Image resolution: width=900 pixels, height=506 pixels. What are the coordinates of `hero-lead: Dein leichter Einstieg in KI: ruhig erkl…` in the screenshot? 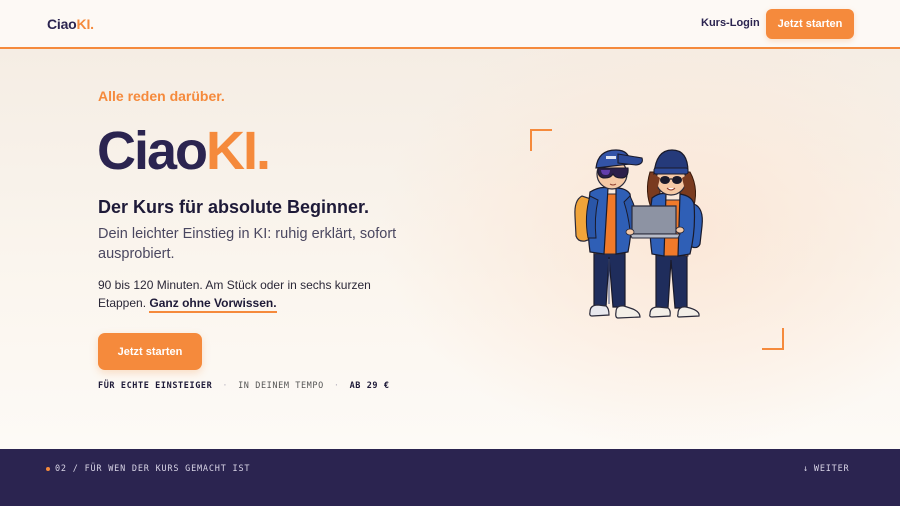 It's located at (247, 244).